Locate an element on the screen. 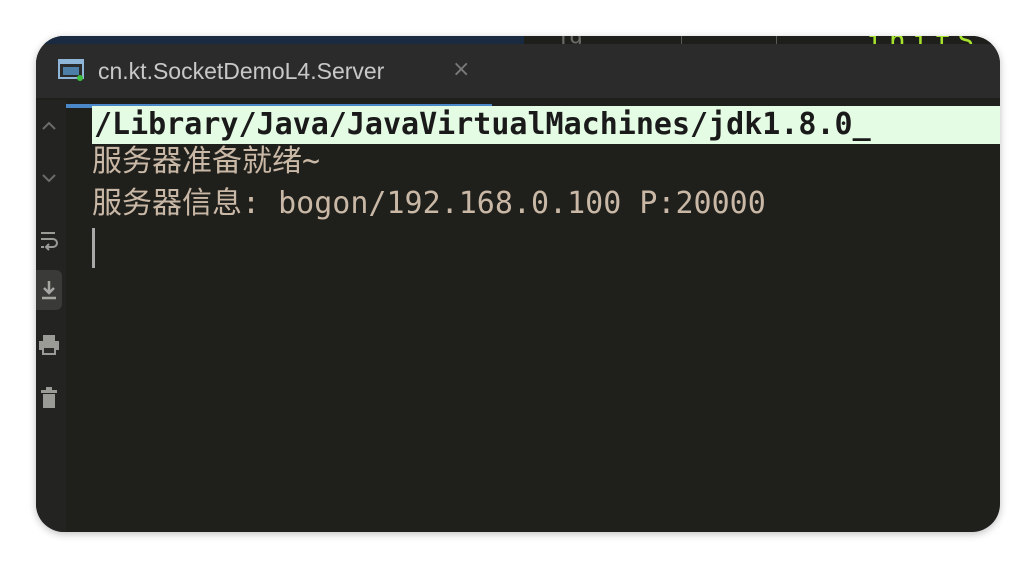 The image size is (1036, 568). tab-server: cn.kt.SocketDemoL4.Server × is located at coordinates (264, 76).